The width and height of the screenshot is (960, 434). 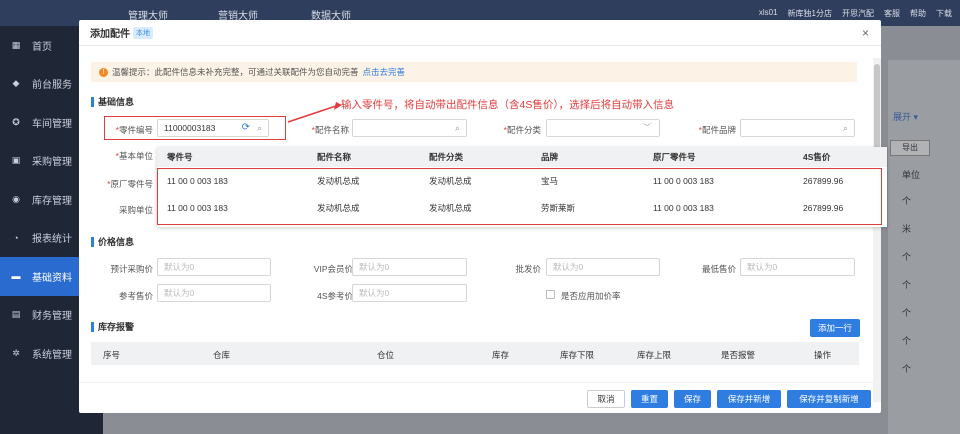 What do you see at coordinates (16, 352) in the screenshot?
I see `sidebar-item-icon: ✲` at bounding box center [16, 352].